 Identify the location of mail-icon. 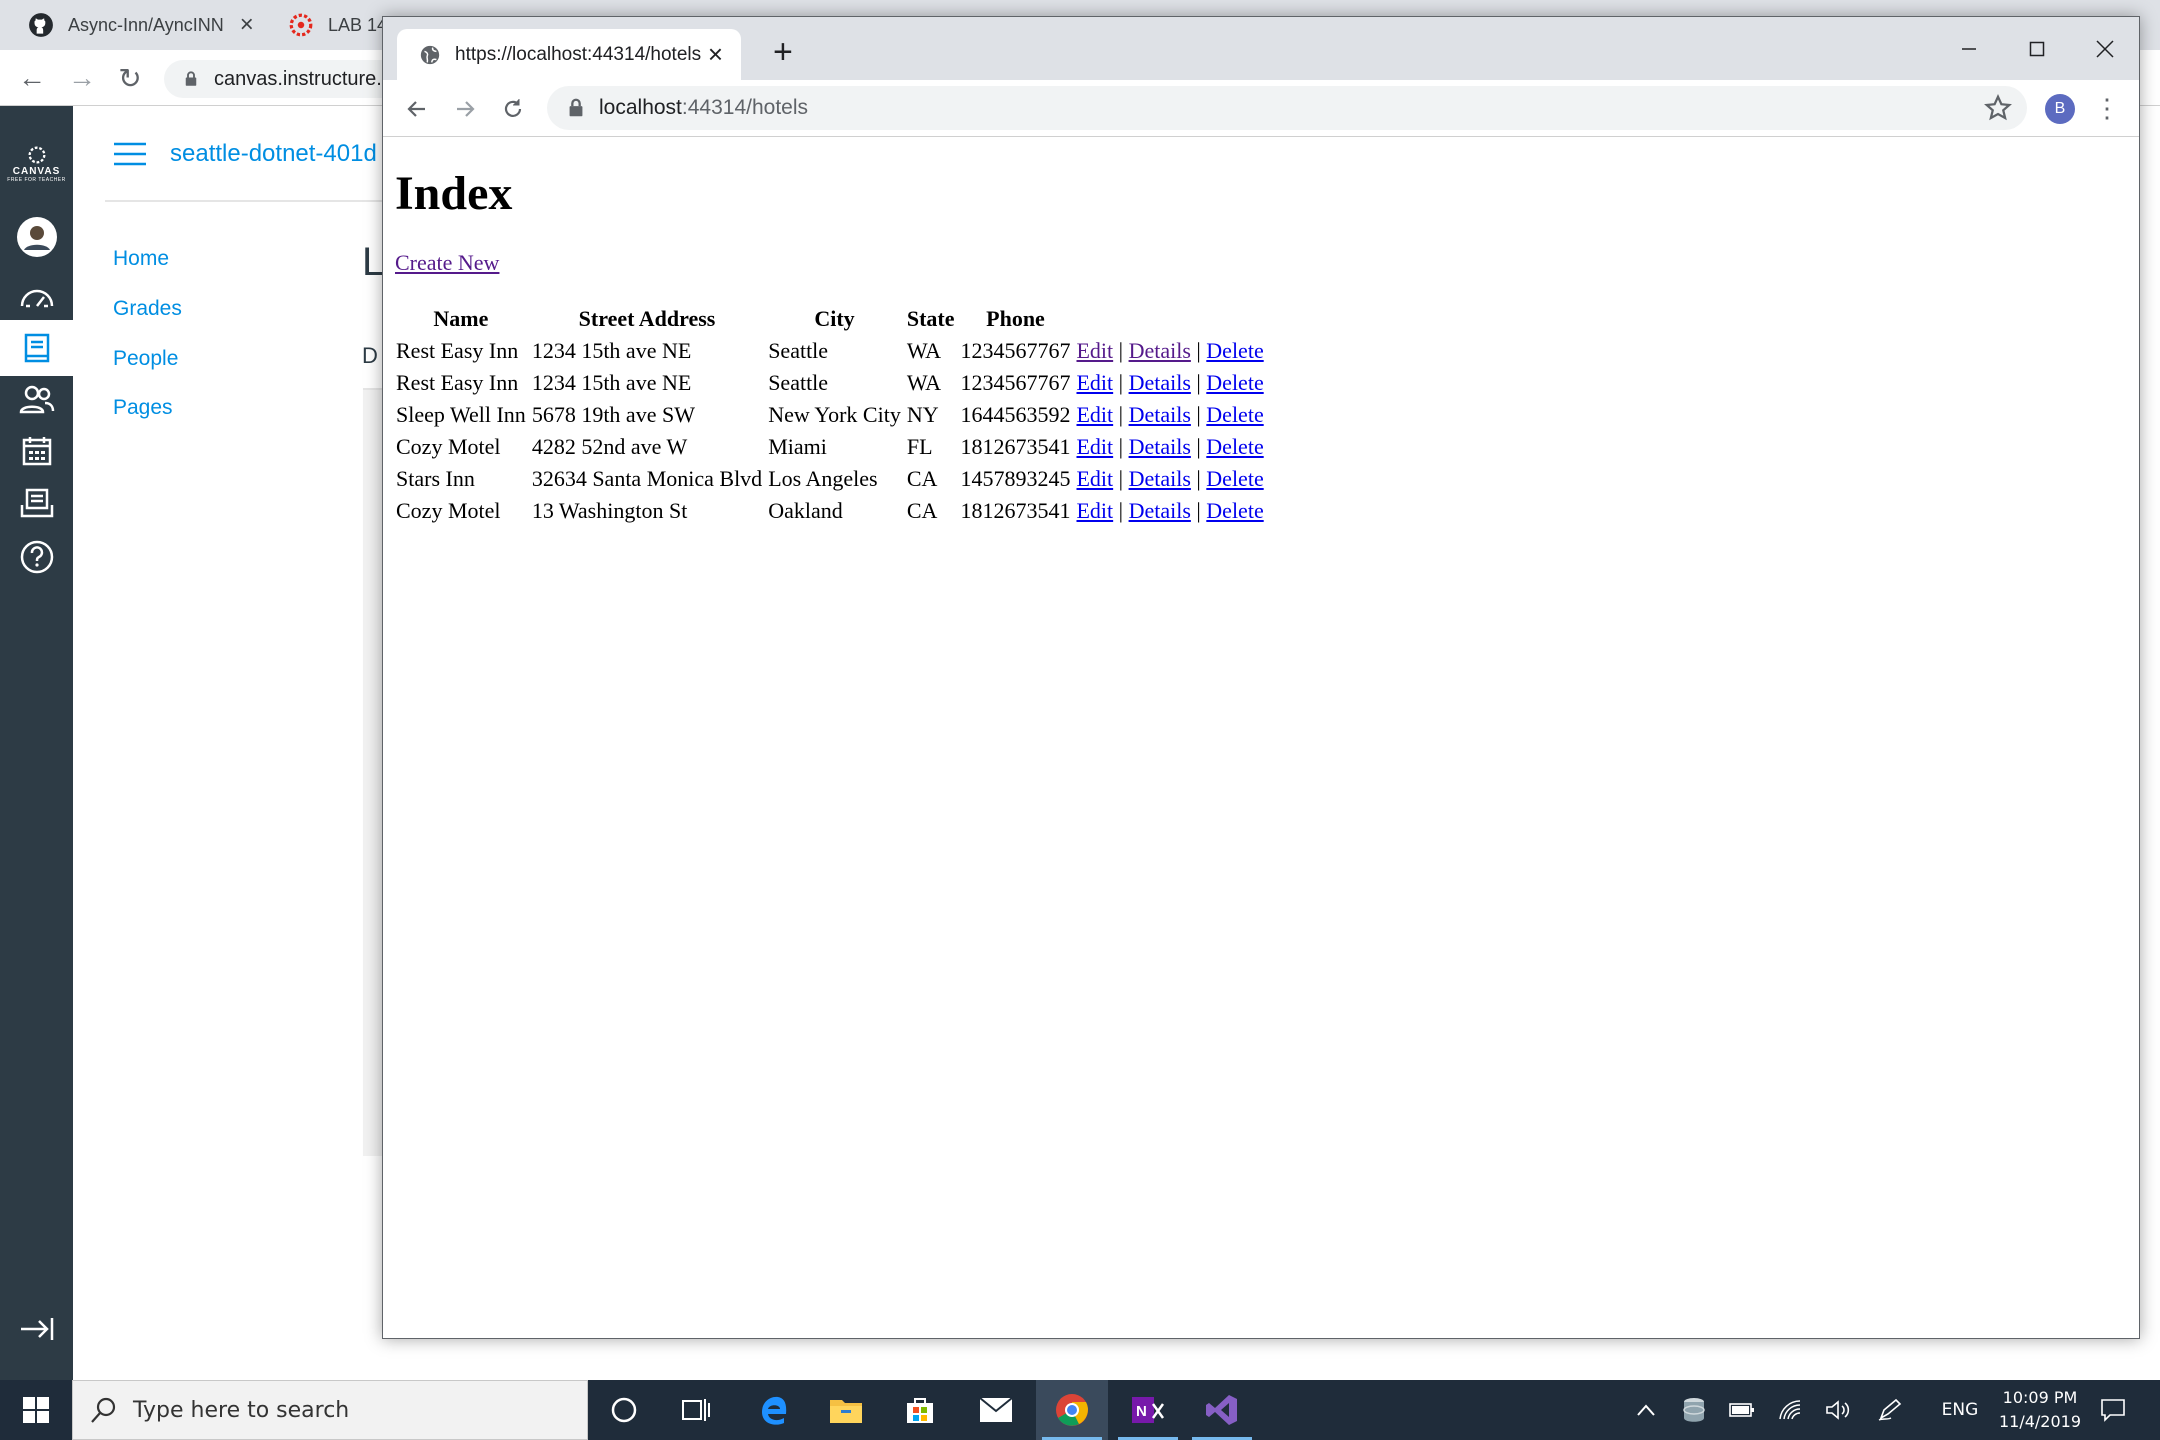
(996, 1409).